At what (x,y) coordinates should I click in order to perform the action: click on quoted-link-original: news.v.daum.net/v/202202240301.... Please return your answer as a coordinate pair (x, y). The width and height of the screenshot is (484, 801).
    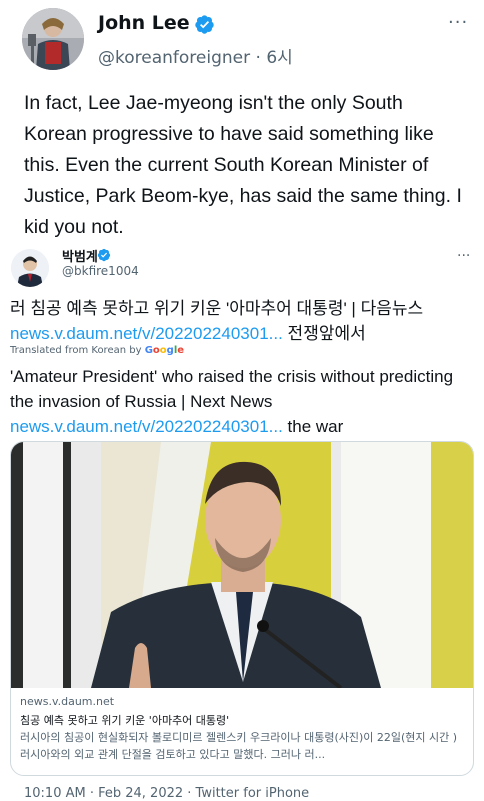
    Looking at the image, I should click on (146, 333).